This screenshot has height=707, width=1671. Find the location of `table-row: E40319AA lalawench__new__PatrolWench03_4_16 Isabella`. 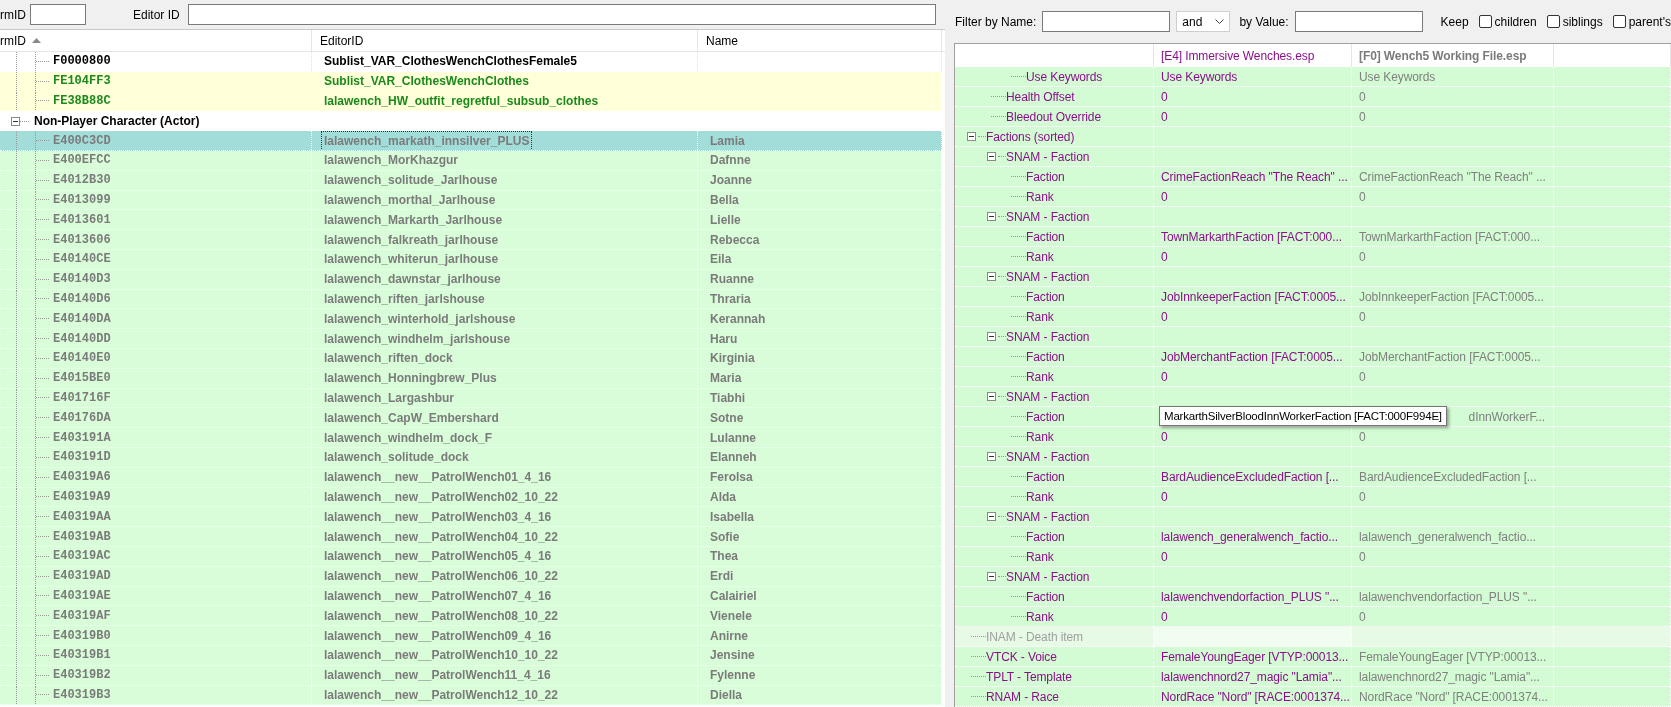

table-row: E40319AA lalawench__new__PatrolWench03_4_16 Isabella is located at coordinates (471, 517).